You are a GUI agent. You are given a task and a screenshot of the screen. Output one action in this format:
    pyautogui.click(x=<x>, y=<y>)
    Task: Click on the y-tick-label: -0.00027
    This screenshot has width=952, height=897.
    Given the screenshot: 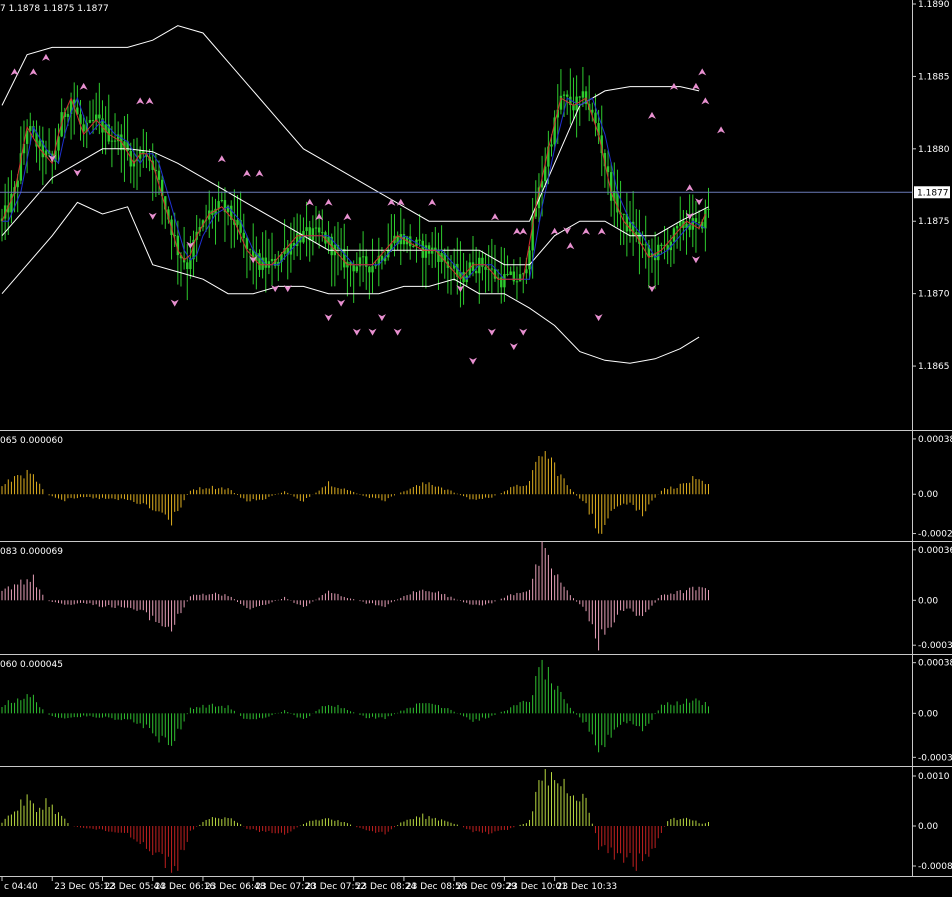 What is the action you would take?
    pyautogui.click(x=935, y=535)
    